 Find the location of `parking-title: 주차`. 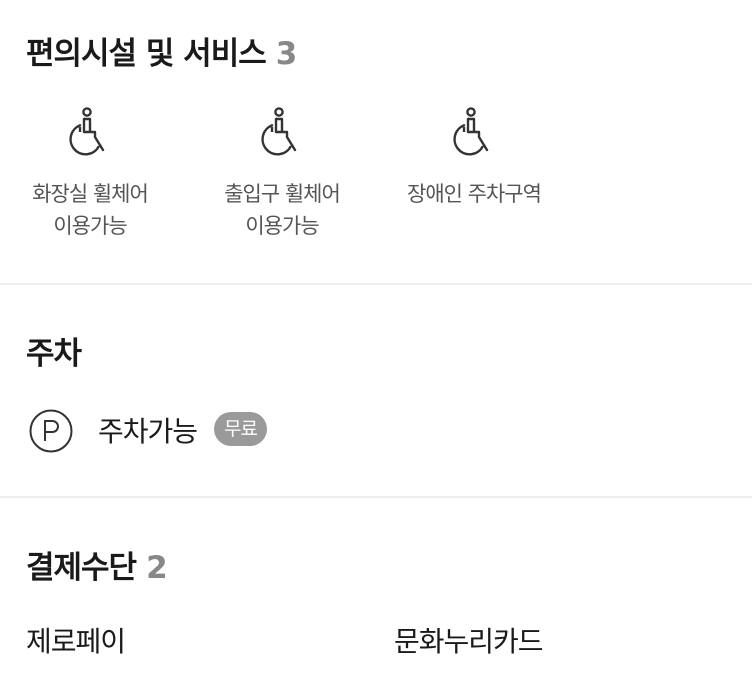

parking-title: 주차 is located at coordinates (54, 354).